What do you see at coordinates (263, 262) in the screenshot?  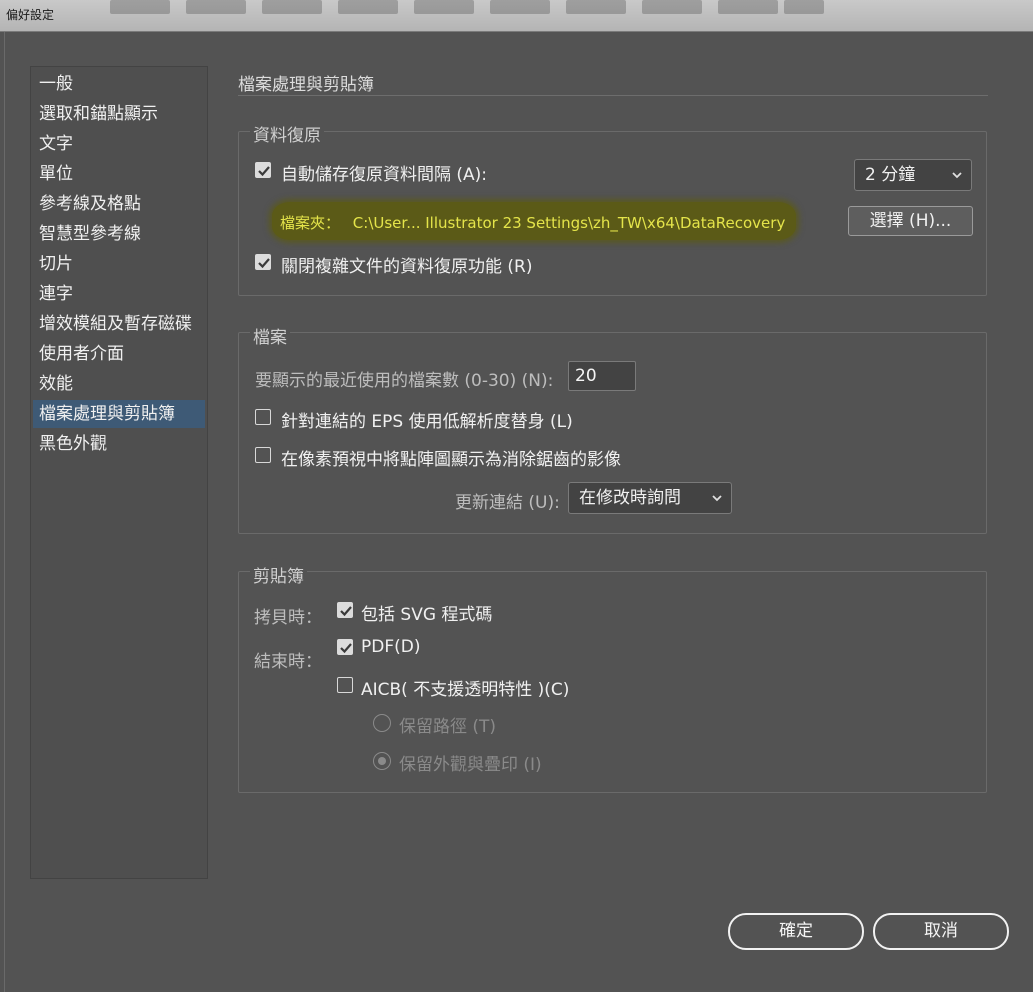 I see `complex-doc-checkbox` at bounding box center [263, 262].